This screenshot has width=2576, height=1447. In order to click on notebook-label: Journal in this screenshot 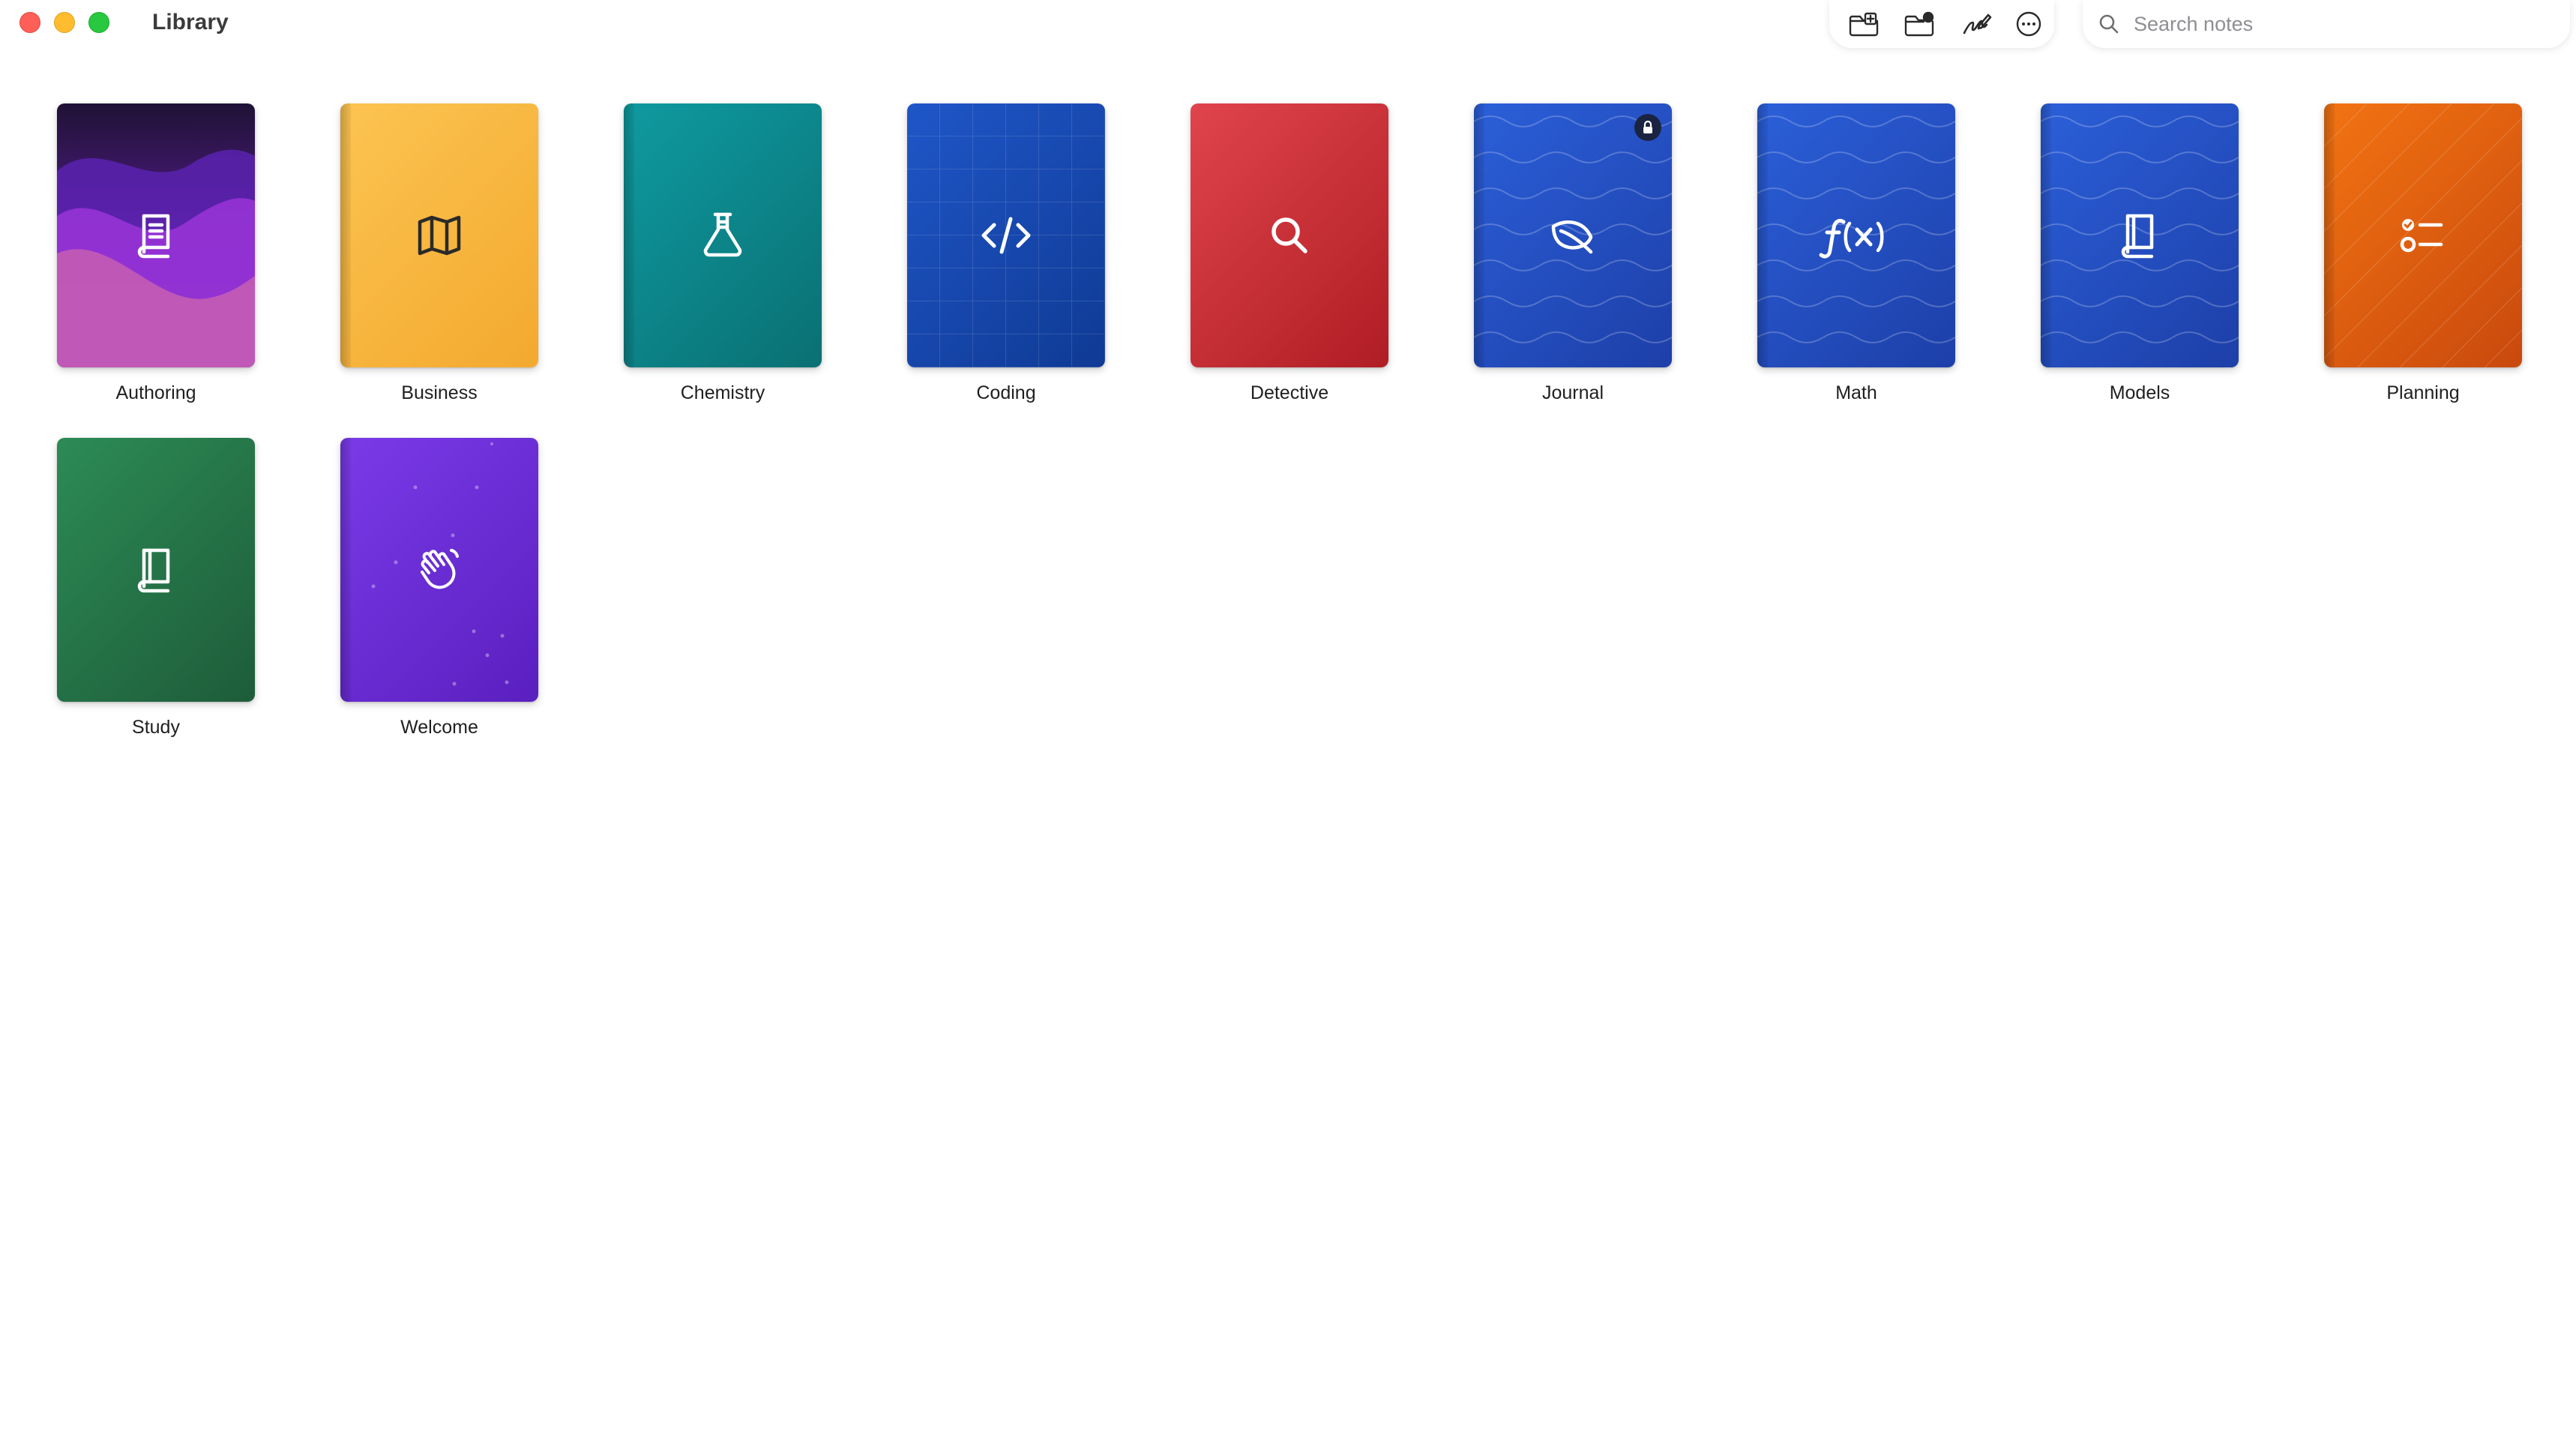, I will do `click(1573, 392)`.